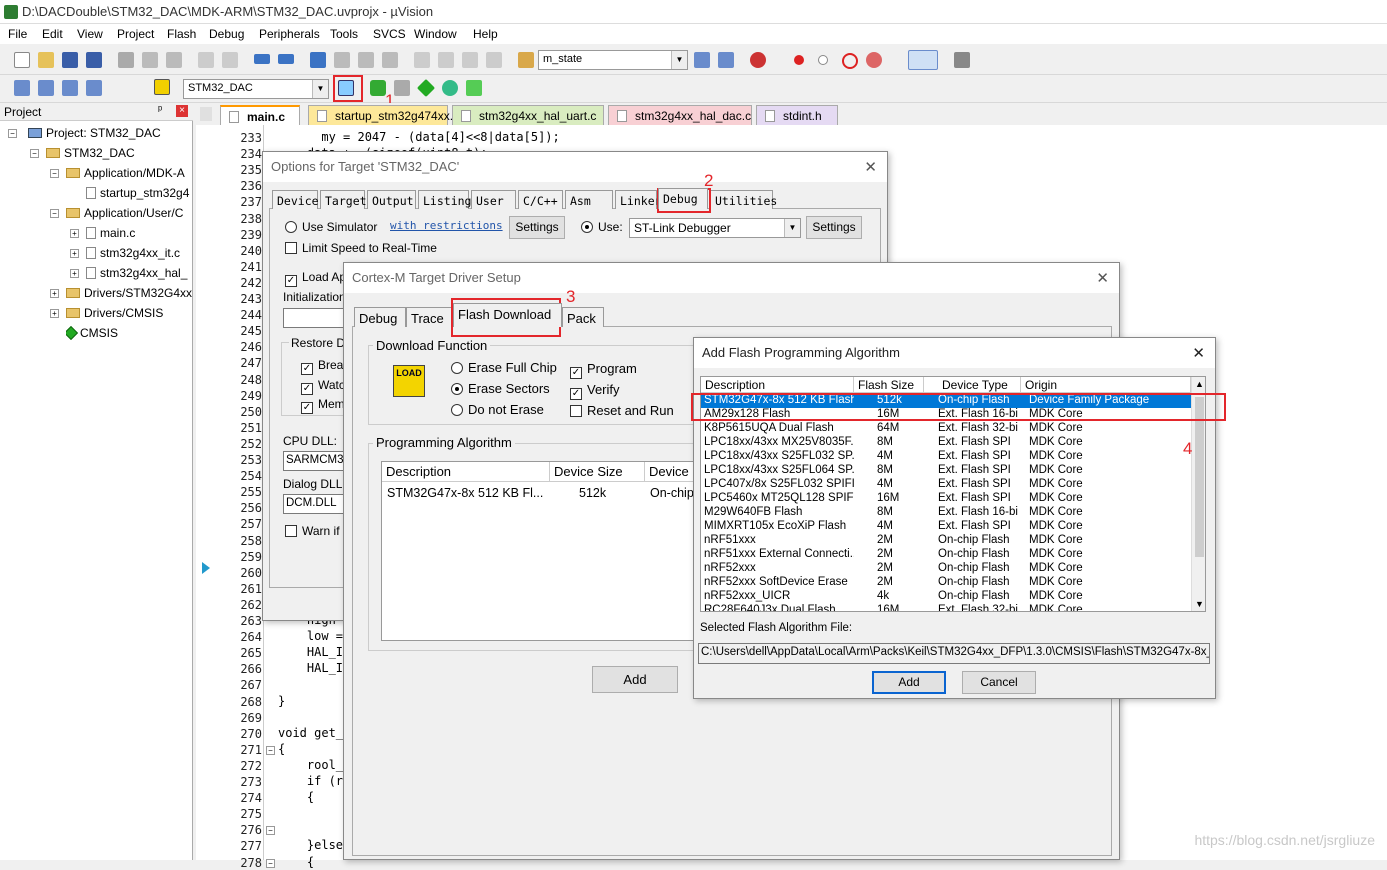 The image size is (1387, 870). What do you see at coordinates (485, 34) in the screenshot?
I see `menu-help: Help` at bounding box center [485, 34].